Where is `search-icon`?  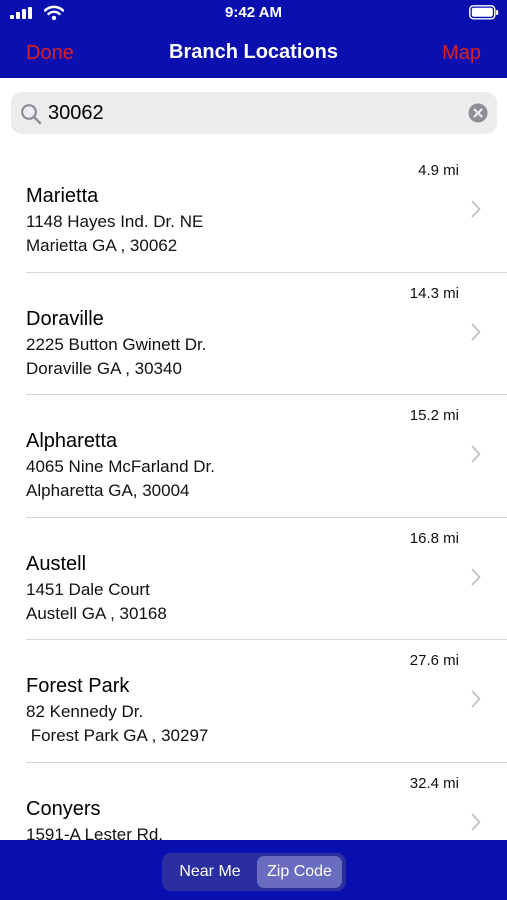
search-icon is located at coordinates (31, 114).